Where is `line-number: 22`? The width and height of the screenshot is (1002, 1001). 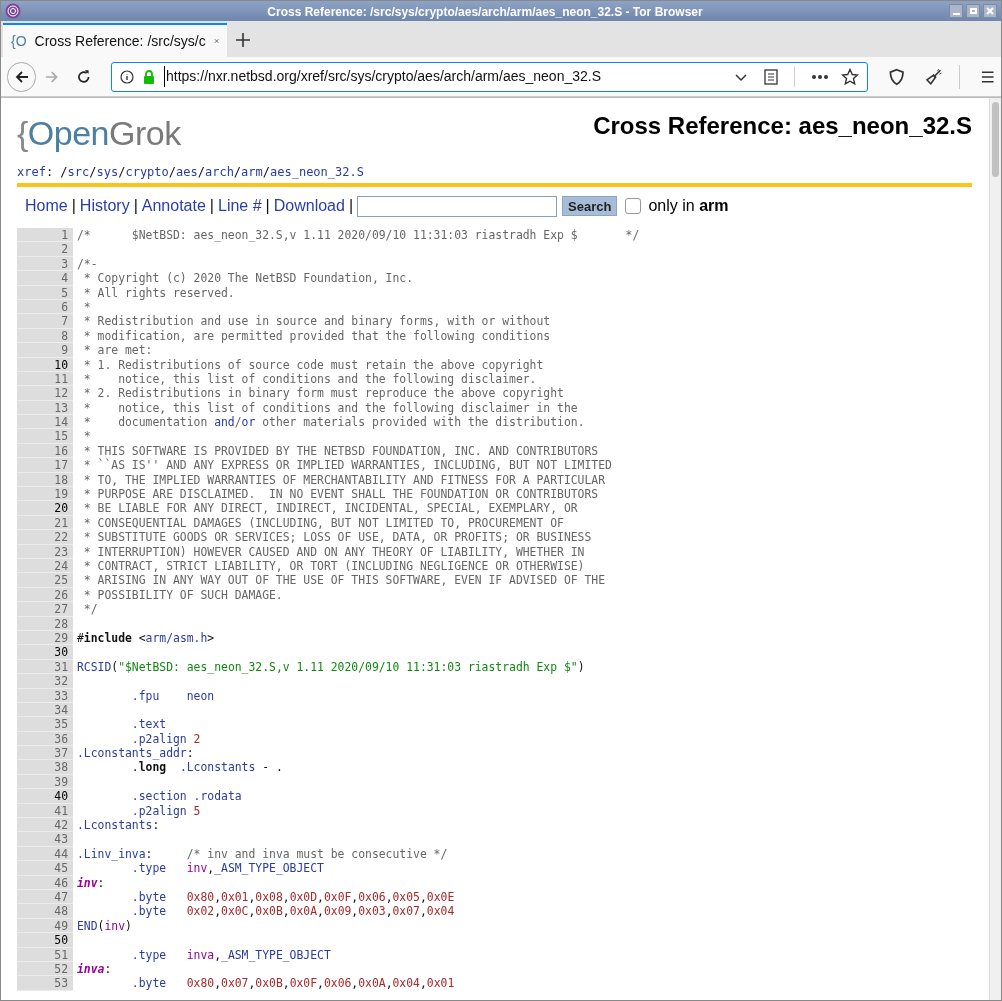
line-number: 22 is located at coordinates (45, 537).